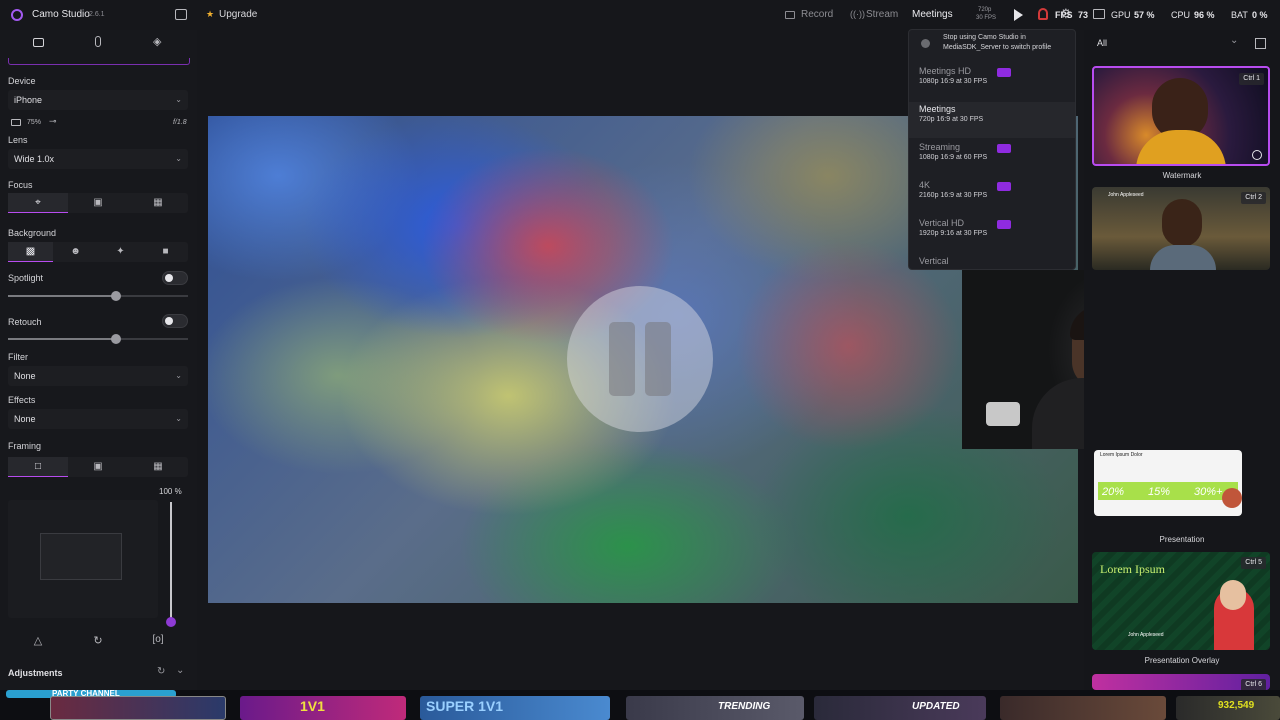  I want to click on taskbar-tile: 1V1, so click(323, 708).